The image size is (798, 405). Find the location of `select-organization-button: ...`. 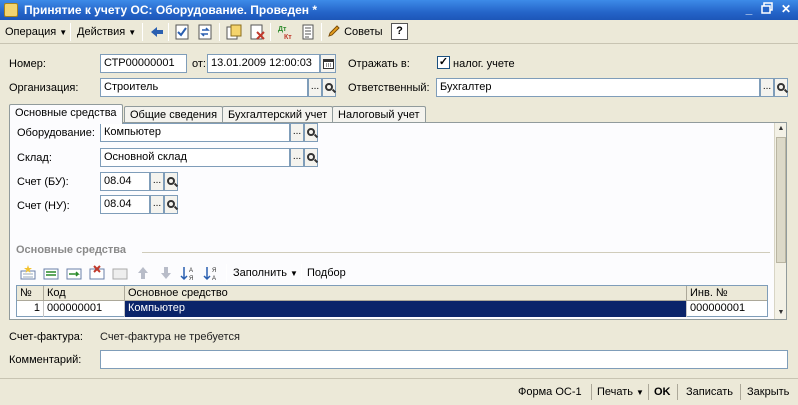

select-organization-button: ... is located at coordinates (315, 87).